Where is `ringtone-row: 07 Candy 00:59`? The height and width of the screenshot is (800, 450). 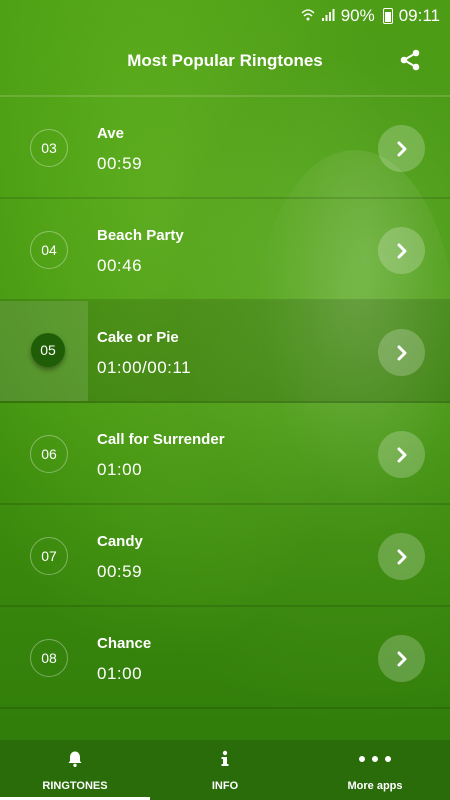 ringtone-row: 07 Candy 00:59 is located at coordinates (225, 556).